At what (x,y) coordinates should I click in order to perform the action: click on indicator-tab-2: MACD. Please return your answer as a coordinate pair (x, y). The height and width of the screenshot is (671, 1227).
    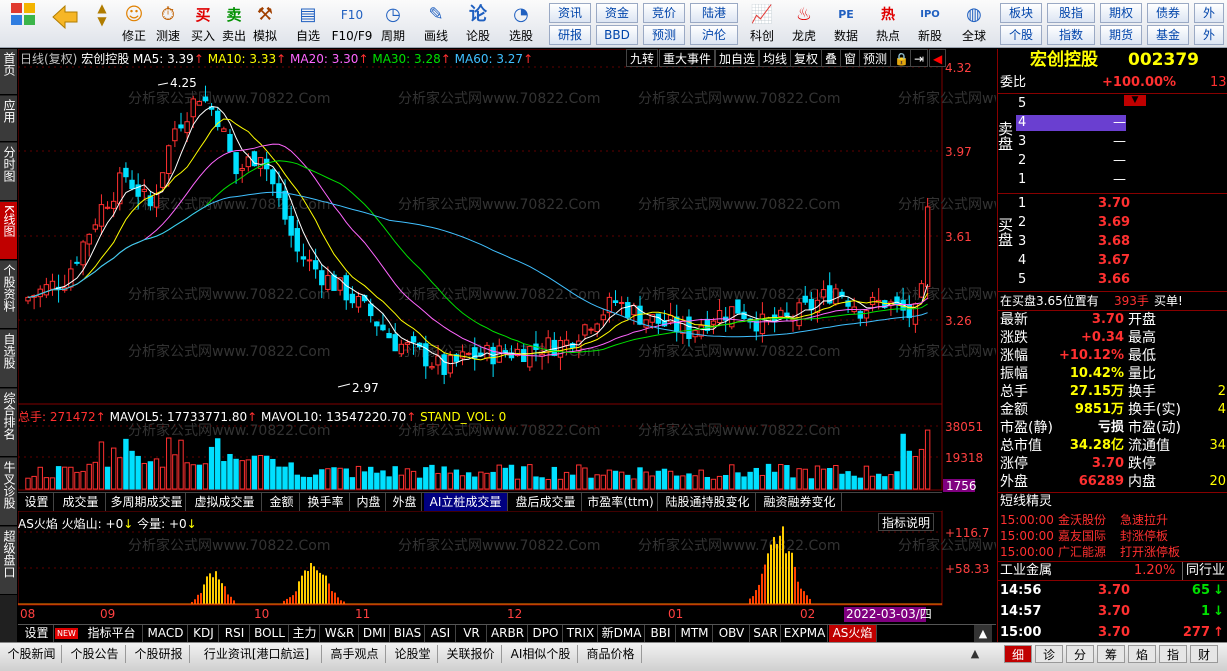
    Looking at the image, I should click on (166, 634).